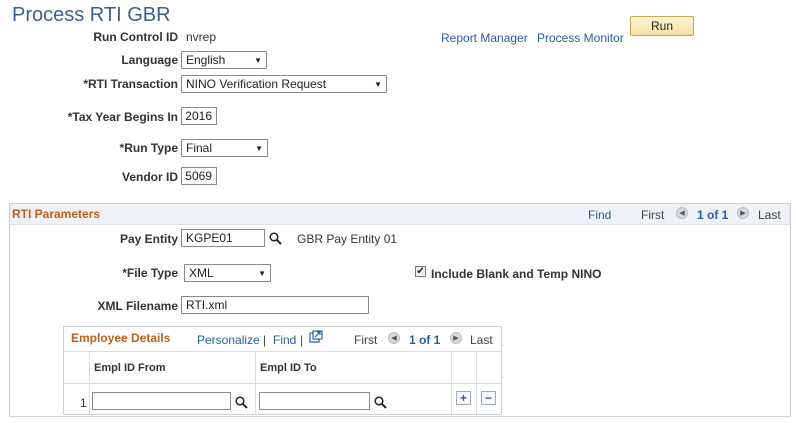  Describe the element at coordinates (91, 15) in the screenshot. I see `page-title: Process RTI GBR` at that location.